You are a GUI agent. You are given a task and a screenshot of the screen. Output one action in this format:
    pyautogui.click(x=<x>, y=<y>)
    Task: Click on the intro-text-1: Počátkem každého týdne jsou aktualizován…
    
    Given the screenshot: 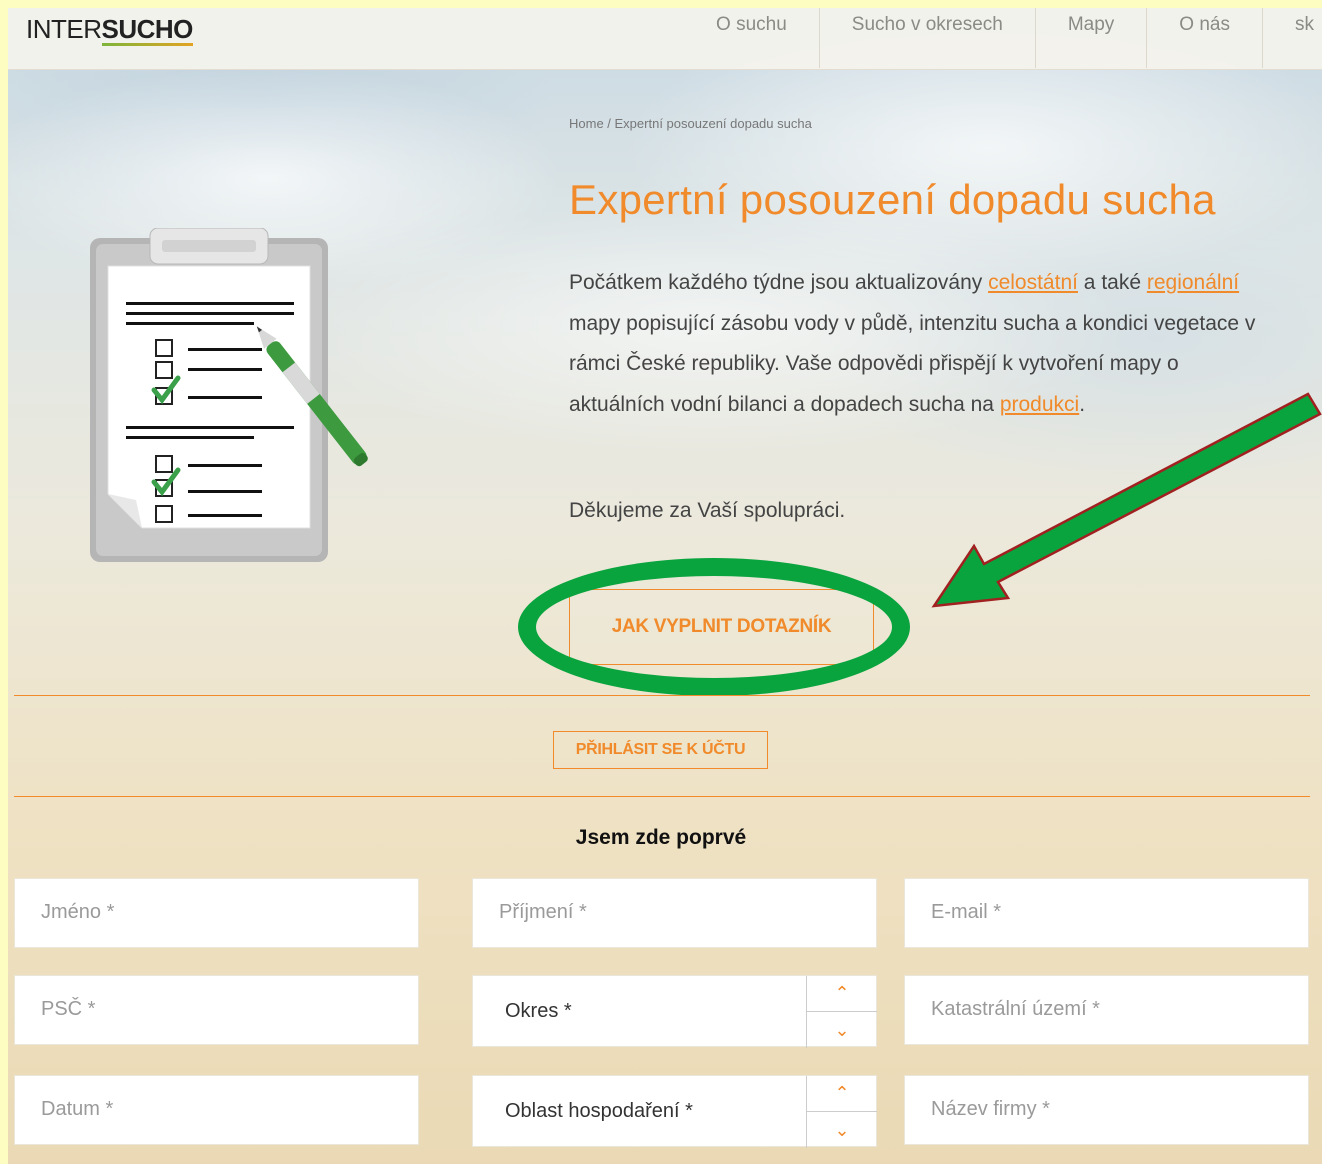 What is the action you would take?
    pyautogui.click(x=779, y=282)
    